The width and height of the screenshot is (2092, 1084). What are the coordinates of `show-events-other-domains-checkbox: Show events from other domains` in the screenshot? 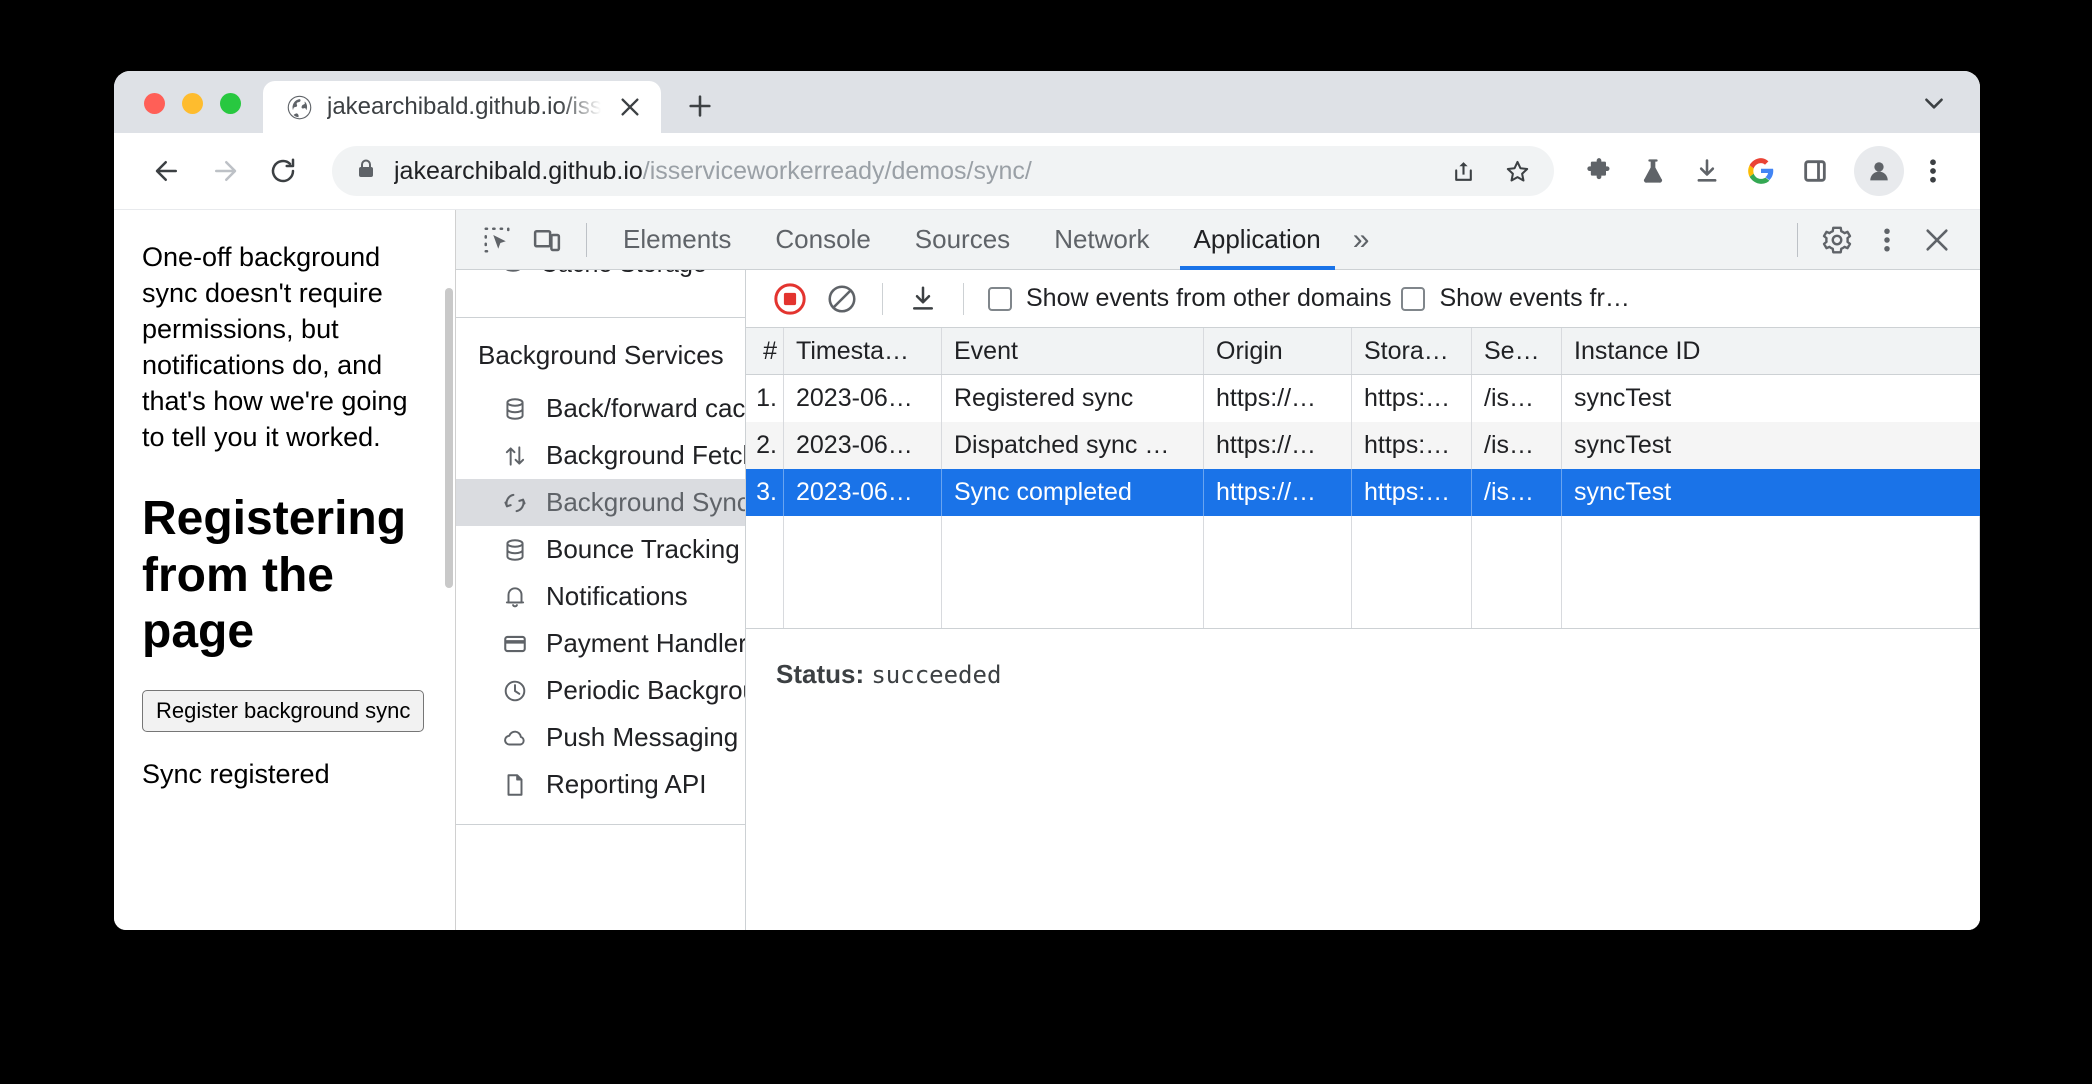 It's located at (1189, 298).